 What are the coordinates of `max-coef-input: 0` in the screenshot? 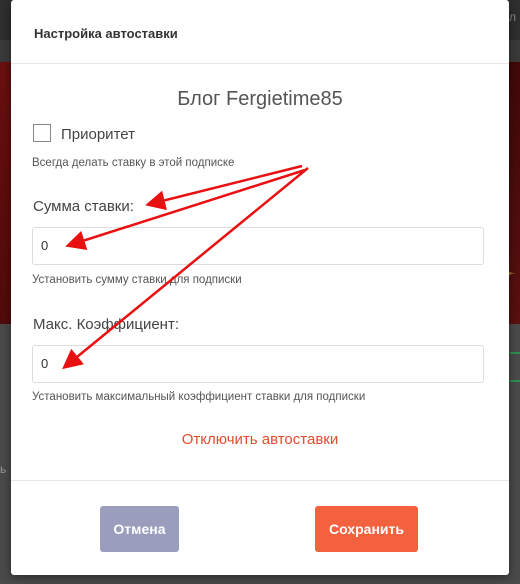 It's located at (258, 364).